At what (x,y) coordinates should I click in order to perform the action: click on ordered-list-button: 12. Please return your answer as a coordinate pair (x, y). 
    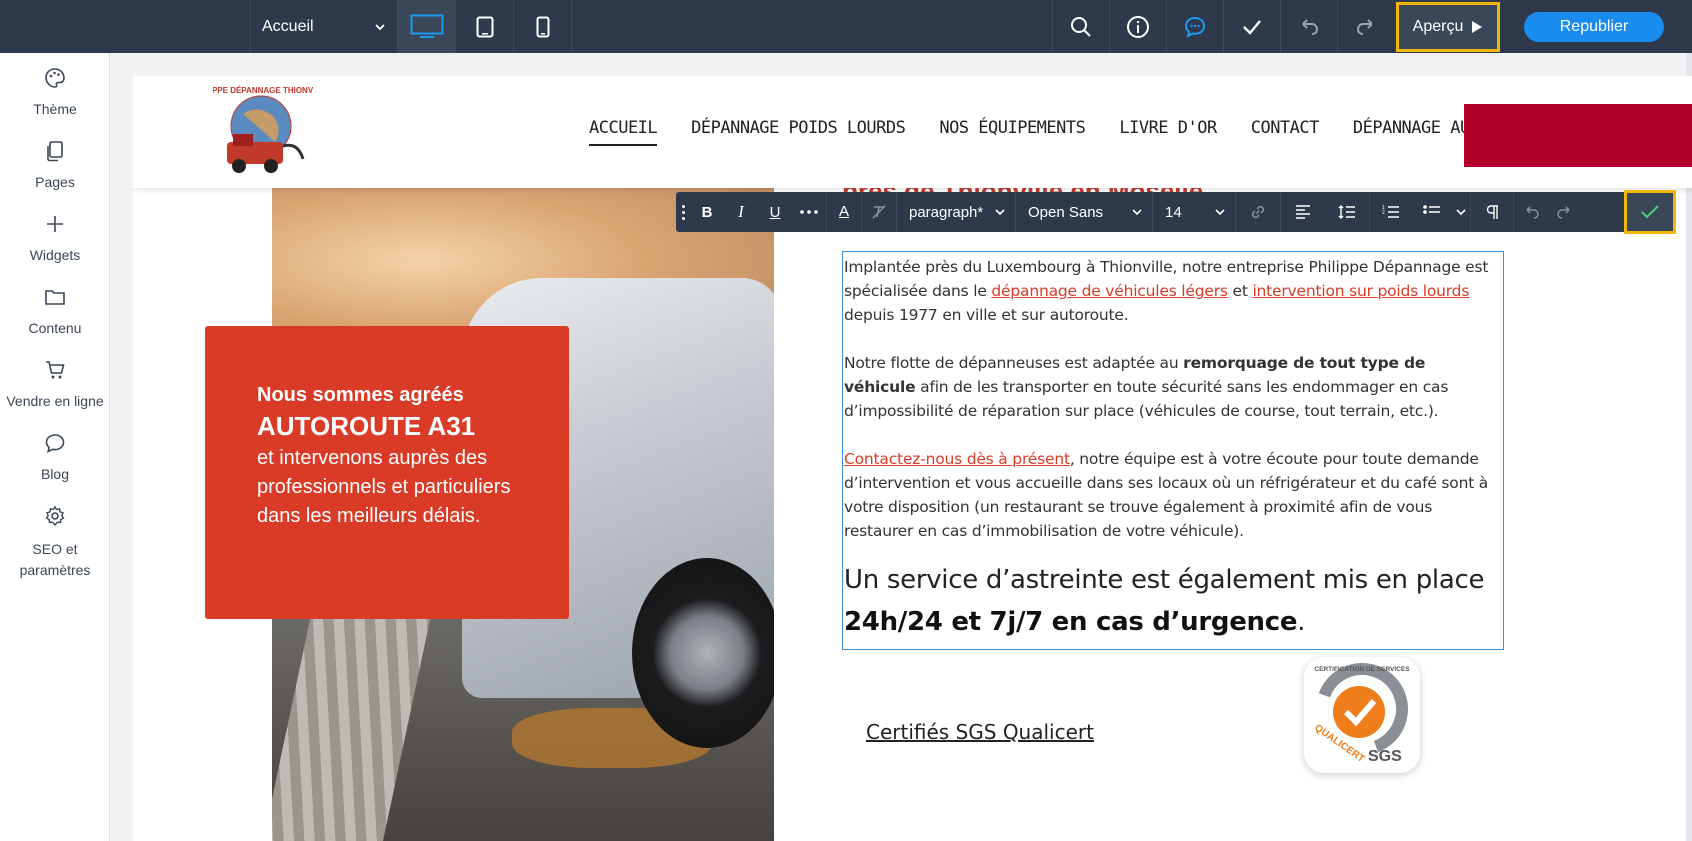
    Looking at the image, I should click on (1391, 212).